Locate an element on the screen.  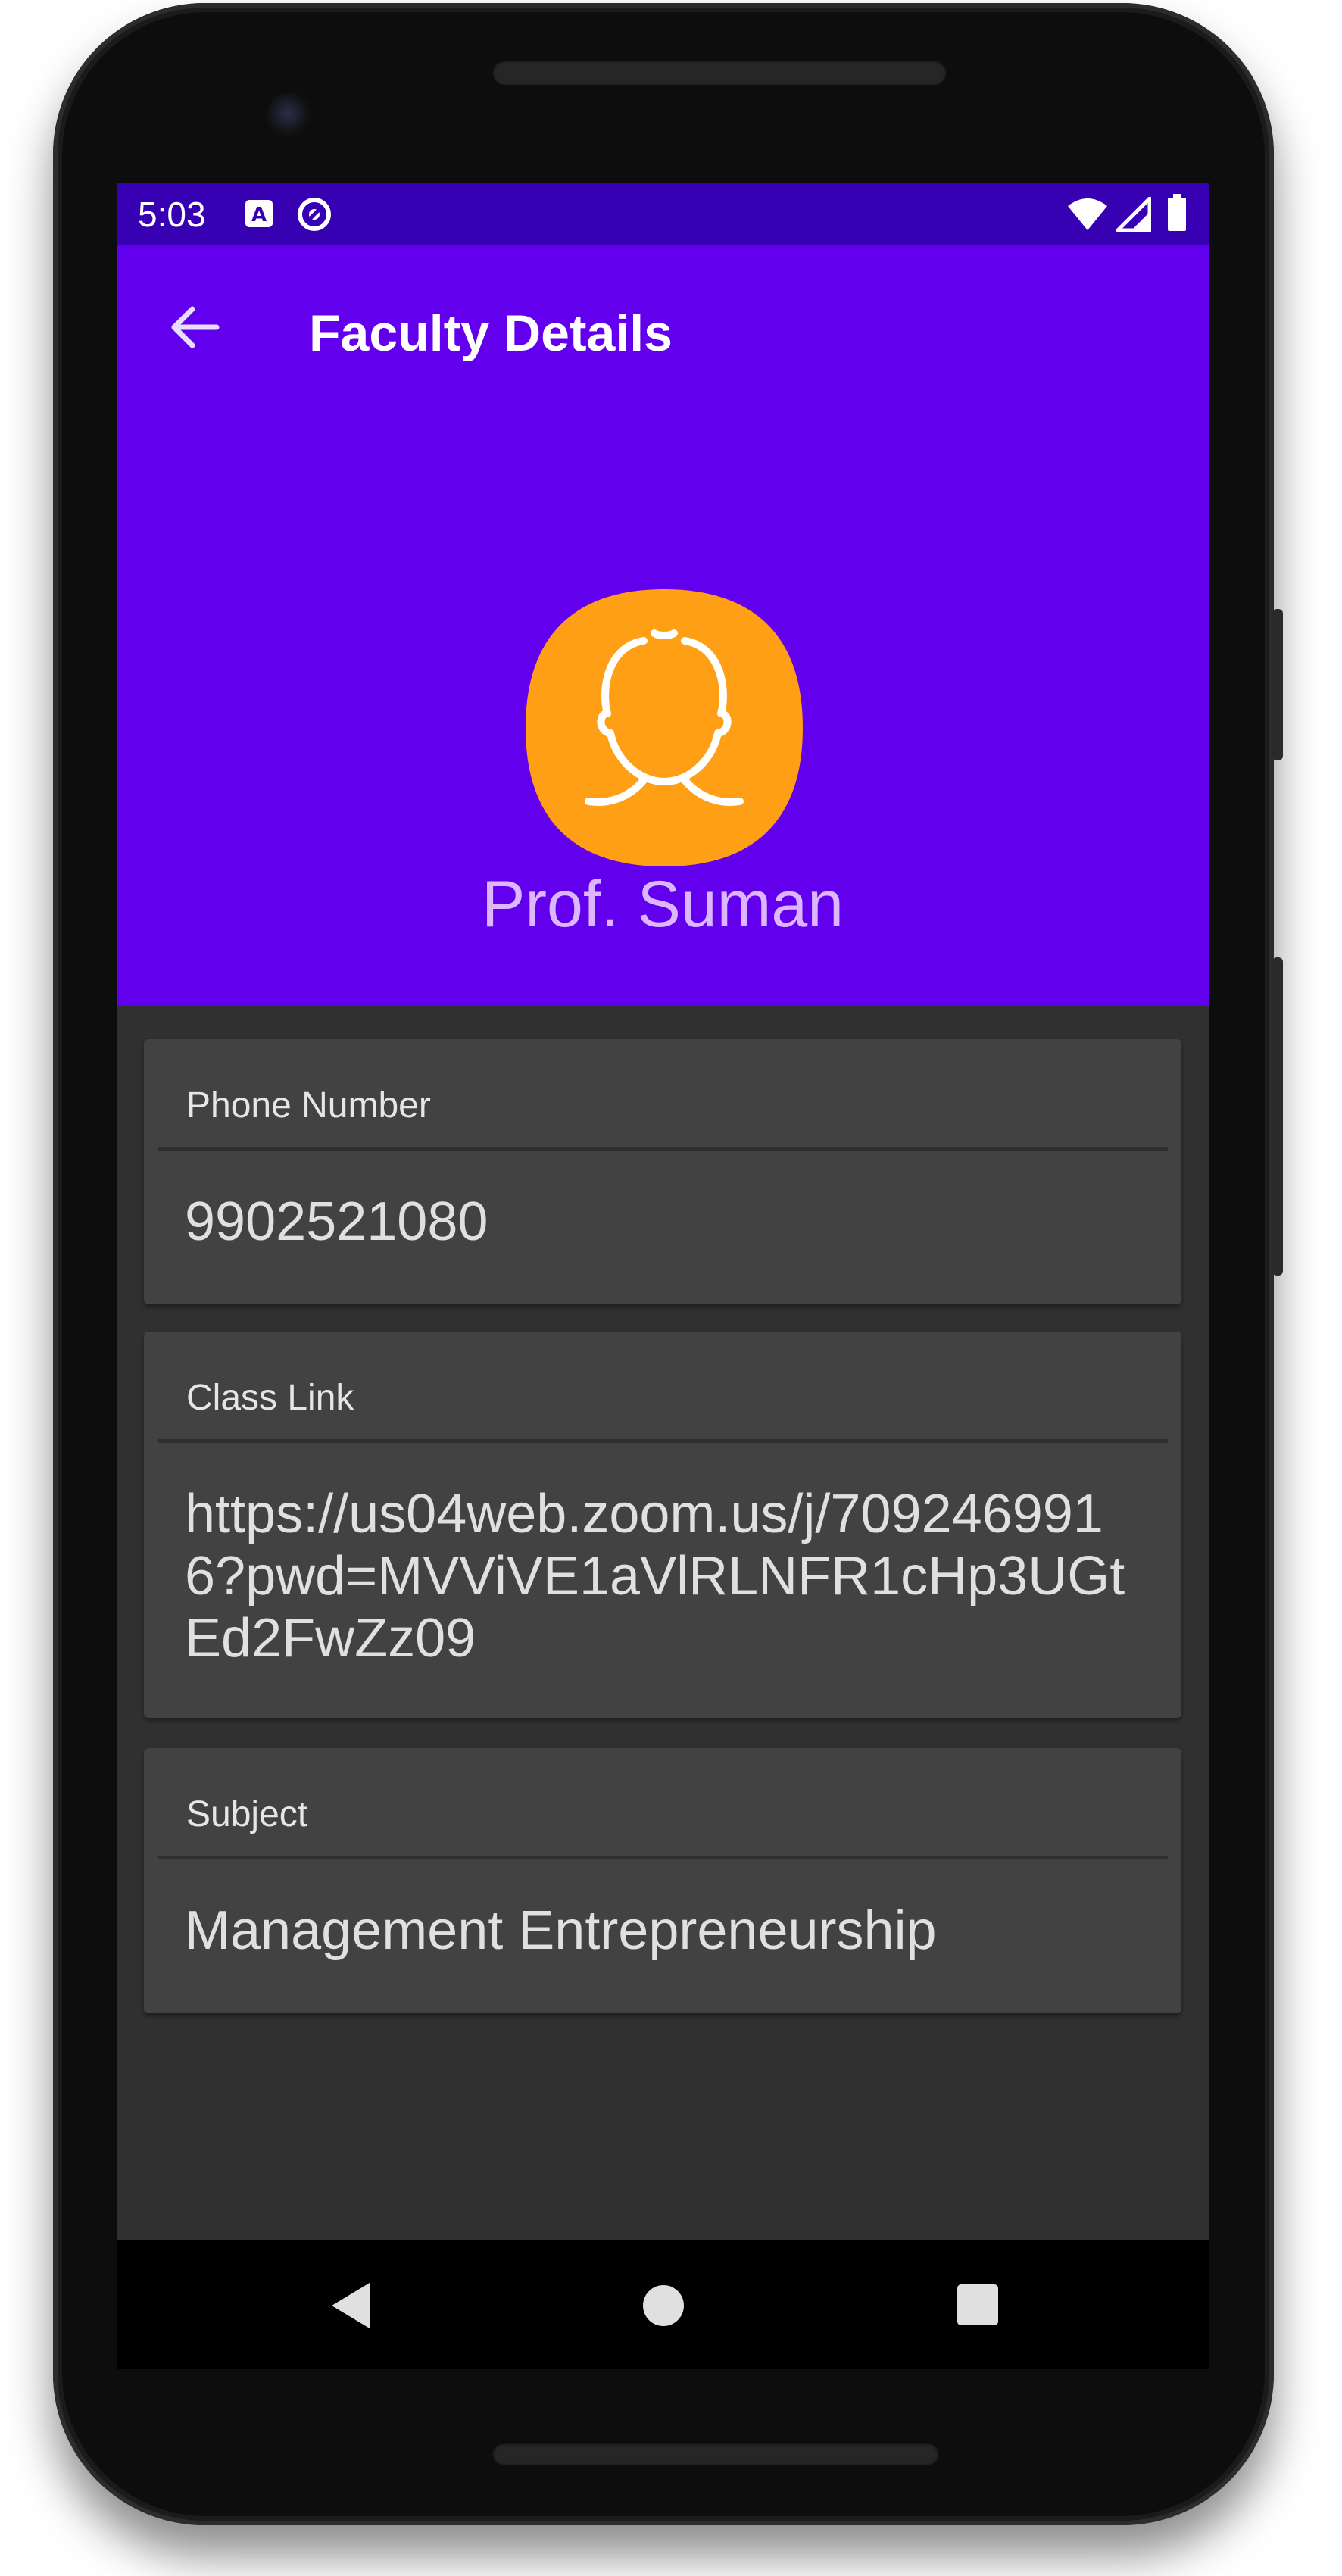
status-bar: 5:03 A is located at coordinates (663, 214).